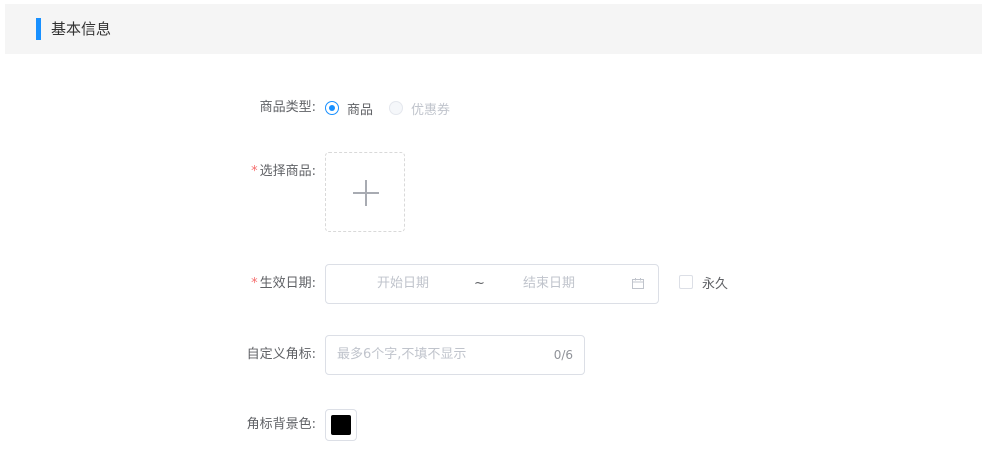 Image resolution: width=982 pixels, height=463 pixels. Describe the element at coordinates (332, 108) in the screenshot. I see `radio-checked-icon` at that location.